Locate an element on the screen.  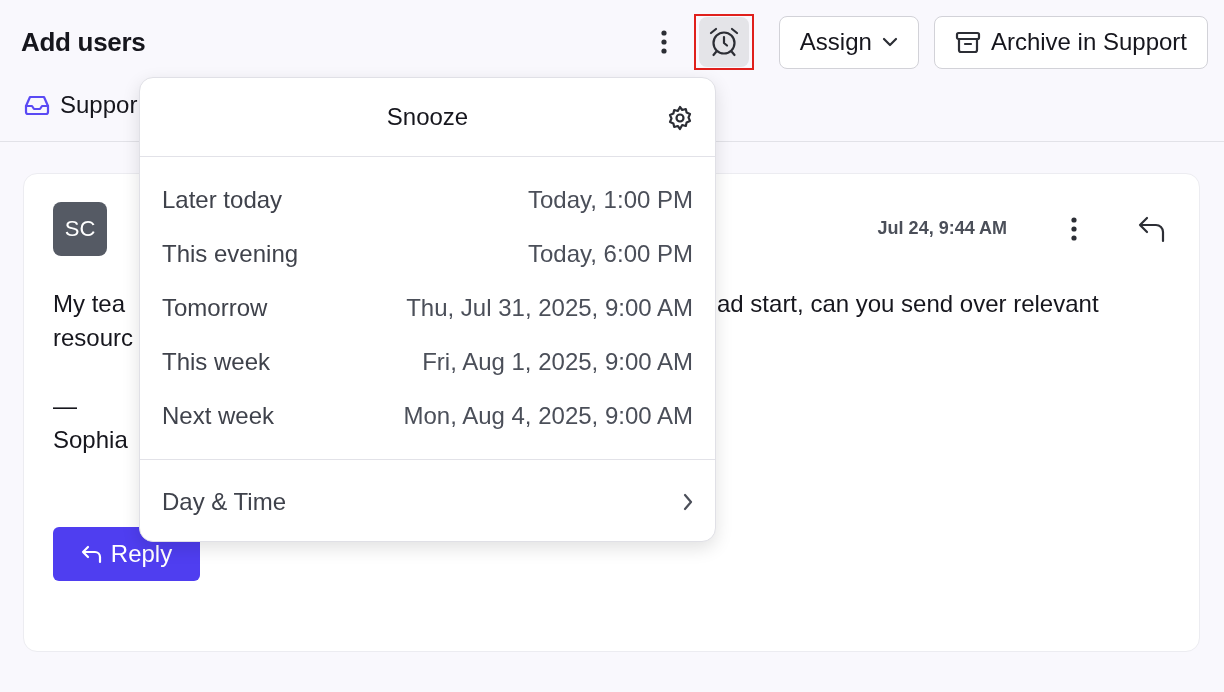
assign-button: Assign is located at coordinates (848, 42).